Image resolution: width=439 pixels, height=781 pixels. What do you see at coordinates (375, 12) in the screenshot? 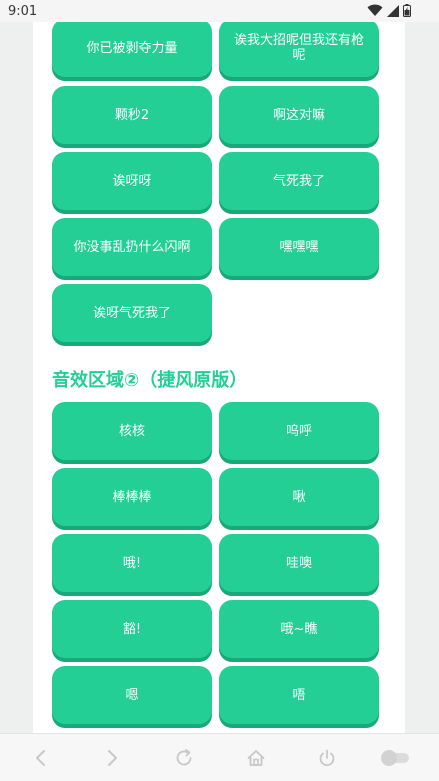
I see `wifi-icon` at bounding box center [375, 12].